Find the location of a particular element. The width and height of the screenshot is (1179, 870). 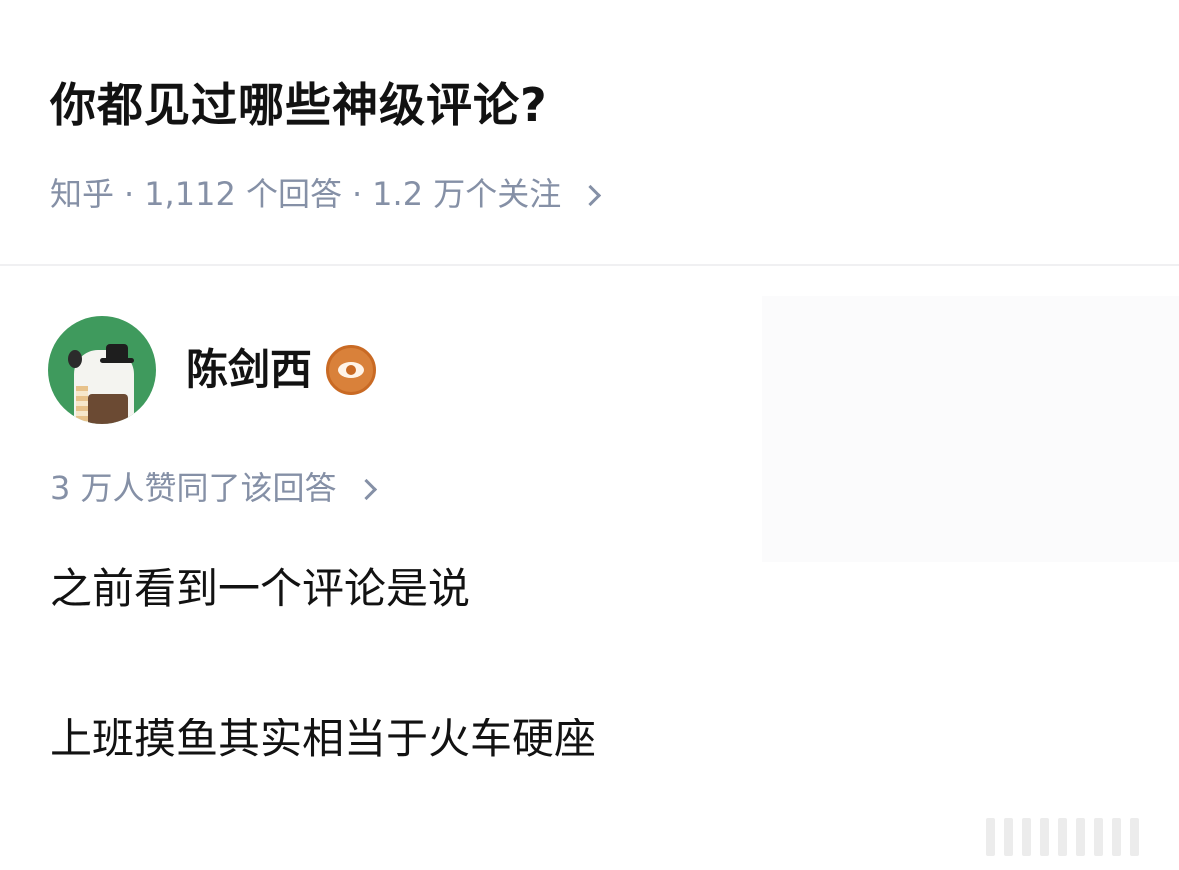

background-panel is located at coordinates (970, 429).